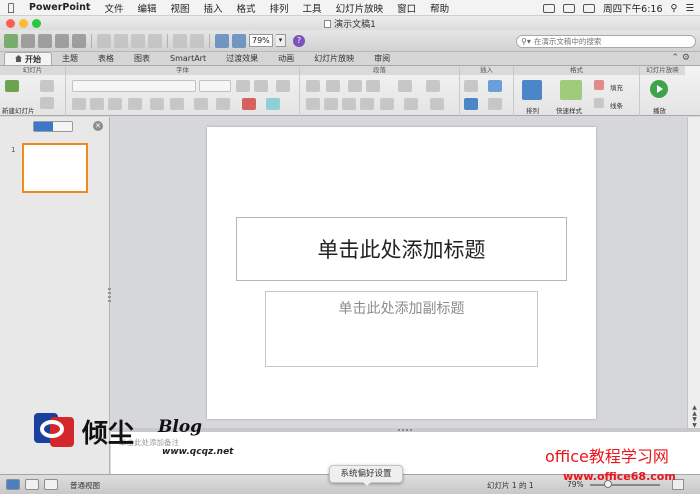 The height and width of the screenshot is (494, 700). I want to click on menu-window: 窗口, so click(406, 8).